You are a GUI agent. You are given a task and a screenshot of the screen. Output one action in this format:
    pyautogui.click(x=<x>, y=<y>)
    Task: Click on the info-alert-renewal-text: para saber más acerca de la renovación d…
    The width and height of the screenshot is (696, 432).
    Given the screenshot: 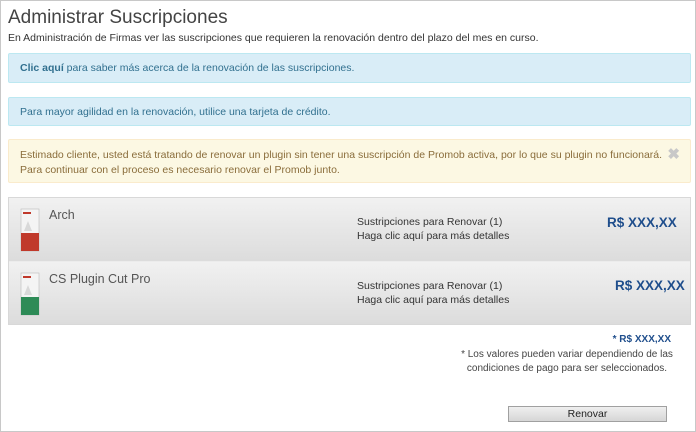 What is the action you would take?
    pyautogui.click(x=209, y=68)
    